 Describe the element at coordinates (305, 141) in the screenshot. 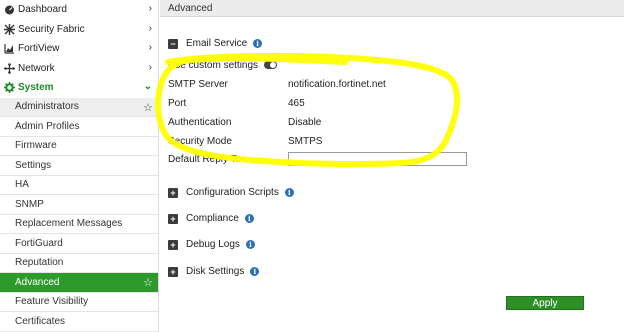

I see `field-value: SMTPS` at that location.